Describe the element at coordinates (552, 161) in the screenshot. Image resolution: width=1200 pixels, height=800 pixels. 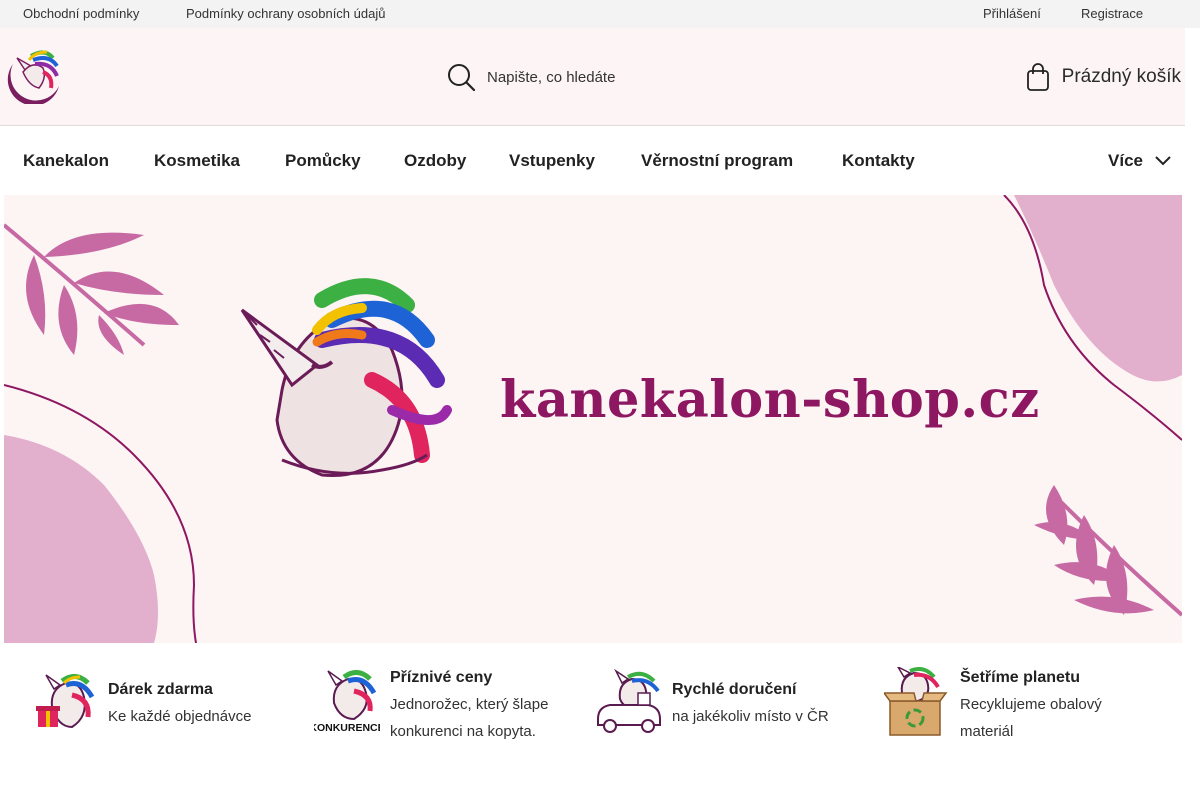
I see `nav-item-vstupenky: Vstupenky` at that location.